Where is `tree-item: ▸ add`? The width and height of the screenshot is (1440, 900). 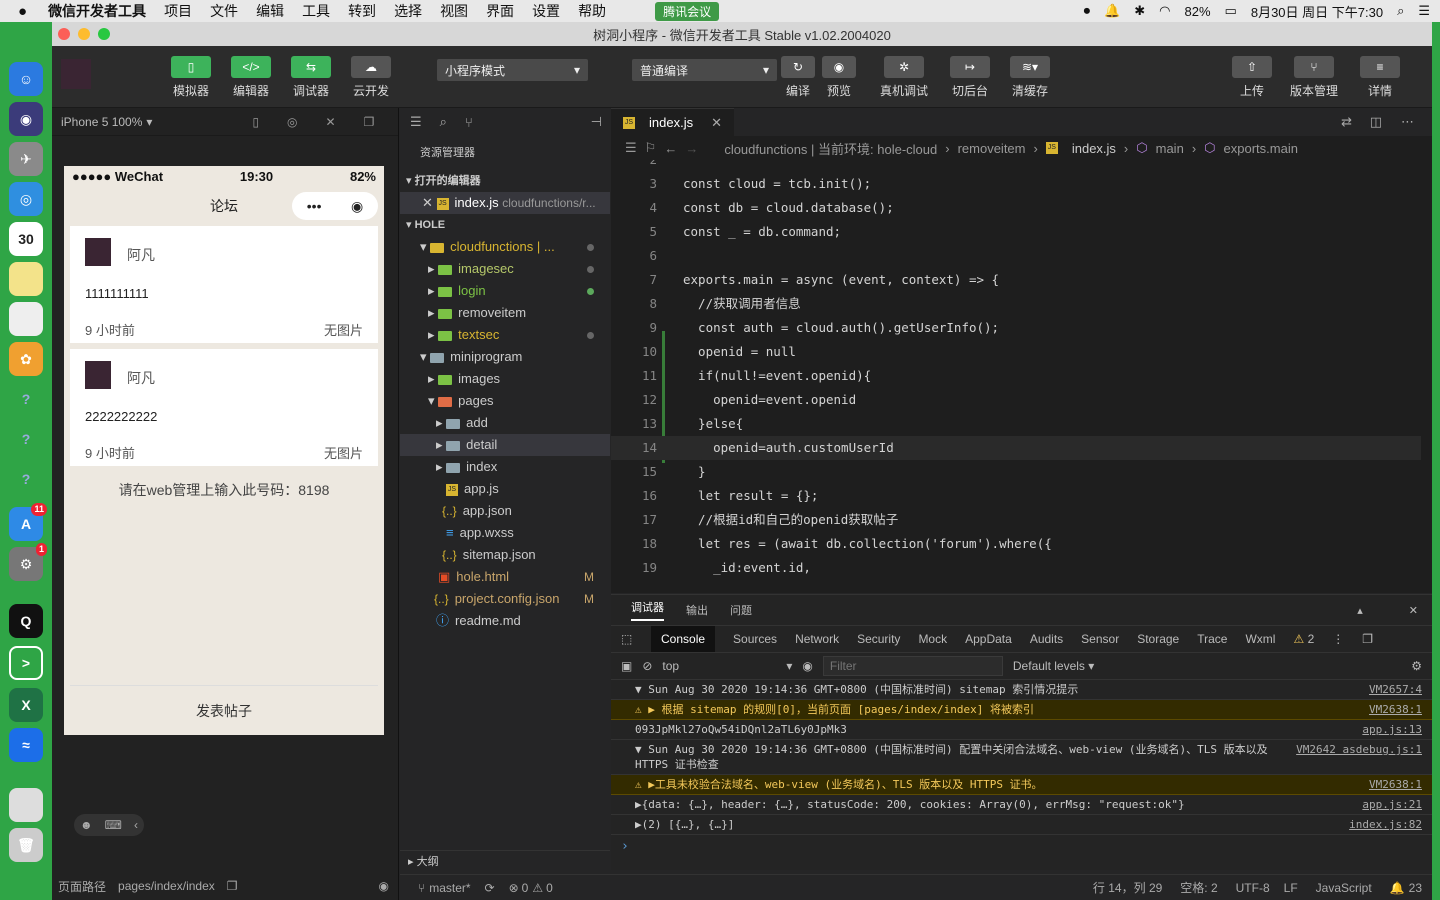 tree-item: ▸ add is located at coordinates (505, 423).